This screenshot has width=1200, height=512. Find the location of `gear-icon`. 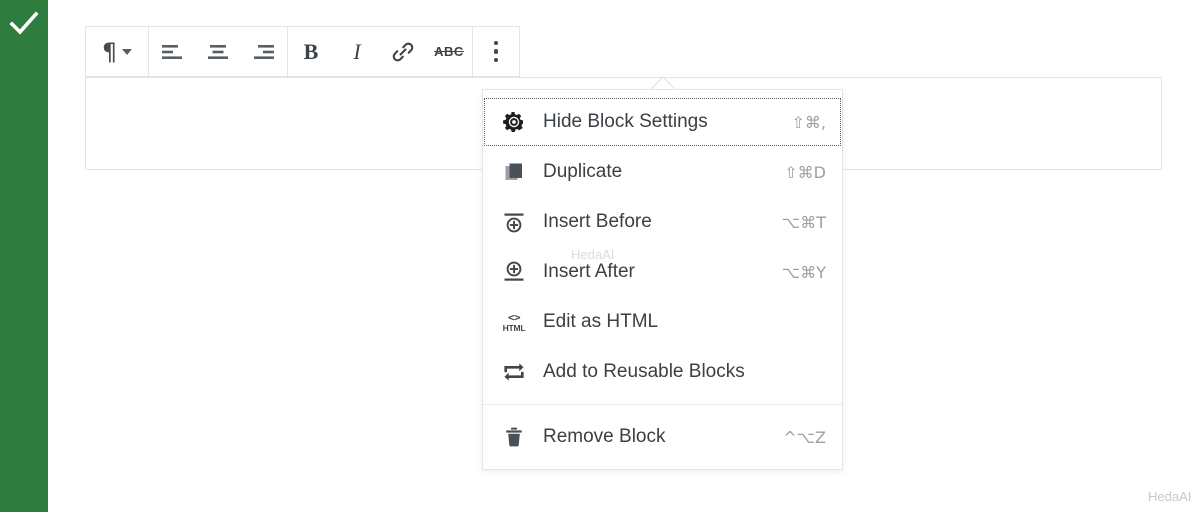

gear-icon is located at coordinates (514, 122).